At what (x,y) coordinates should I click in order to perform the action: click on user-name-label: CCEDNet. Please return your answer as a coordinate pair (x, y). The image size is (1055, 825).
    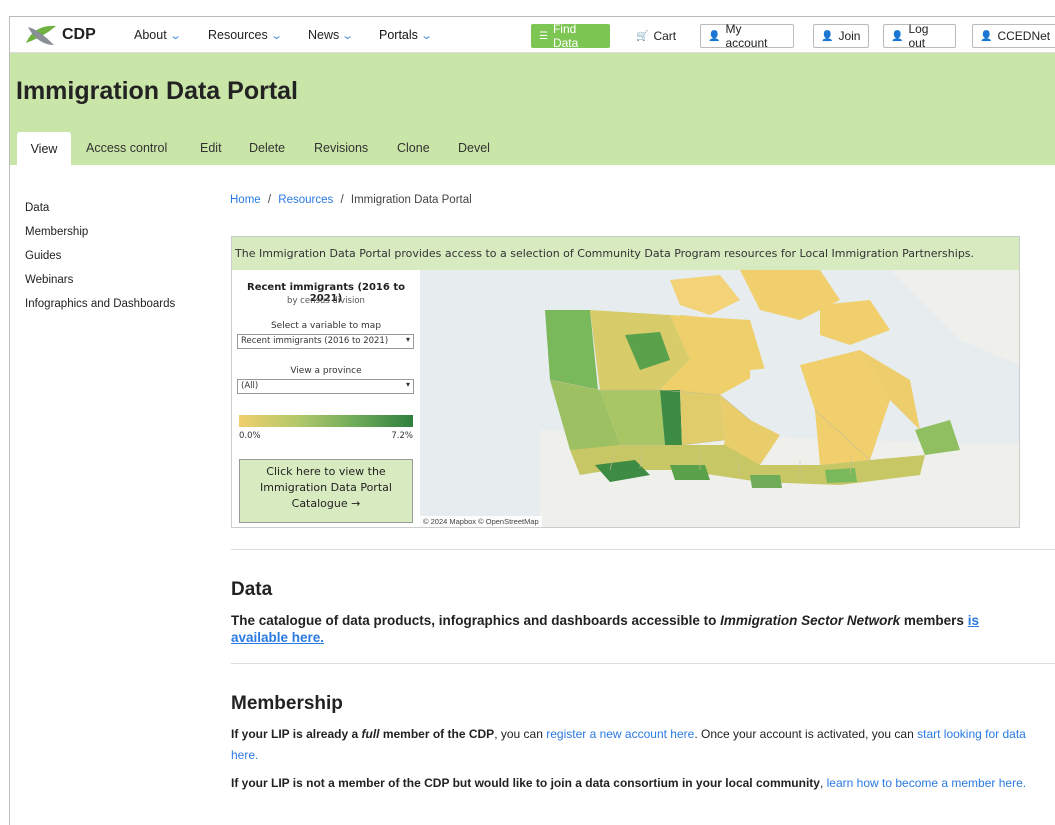
    Looking at the image, I should click on (1024, 36).